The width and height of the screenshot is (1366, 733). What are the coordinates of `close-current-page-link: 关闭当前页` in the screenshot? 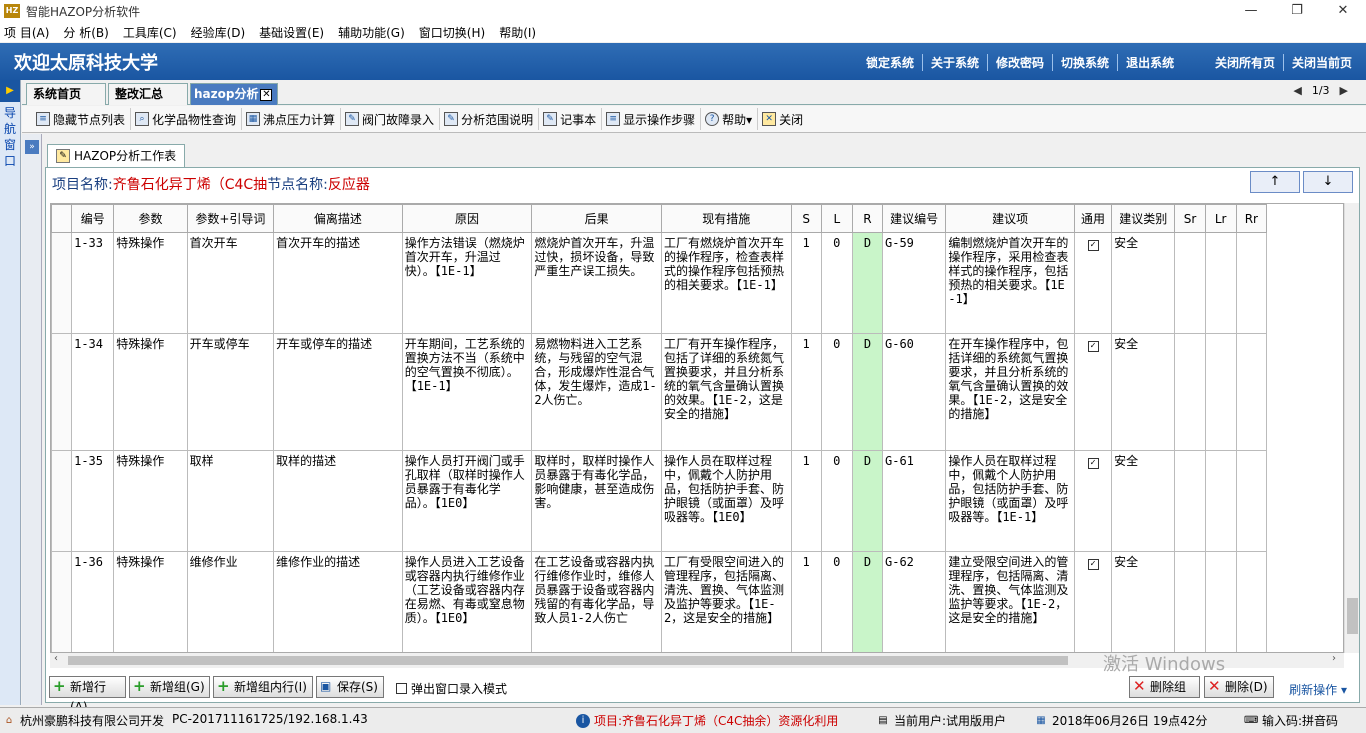 It's located at (1322, 62).